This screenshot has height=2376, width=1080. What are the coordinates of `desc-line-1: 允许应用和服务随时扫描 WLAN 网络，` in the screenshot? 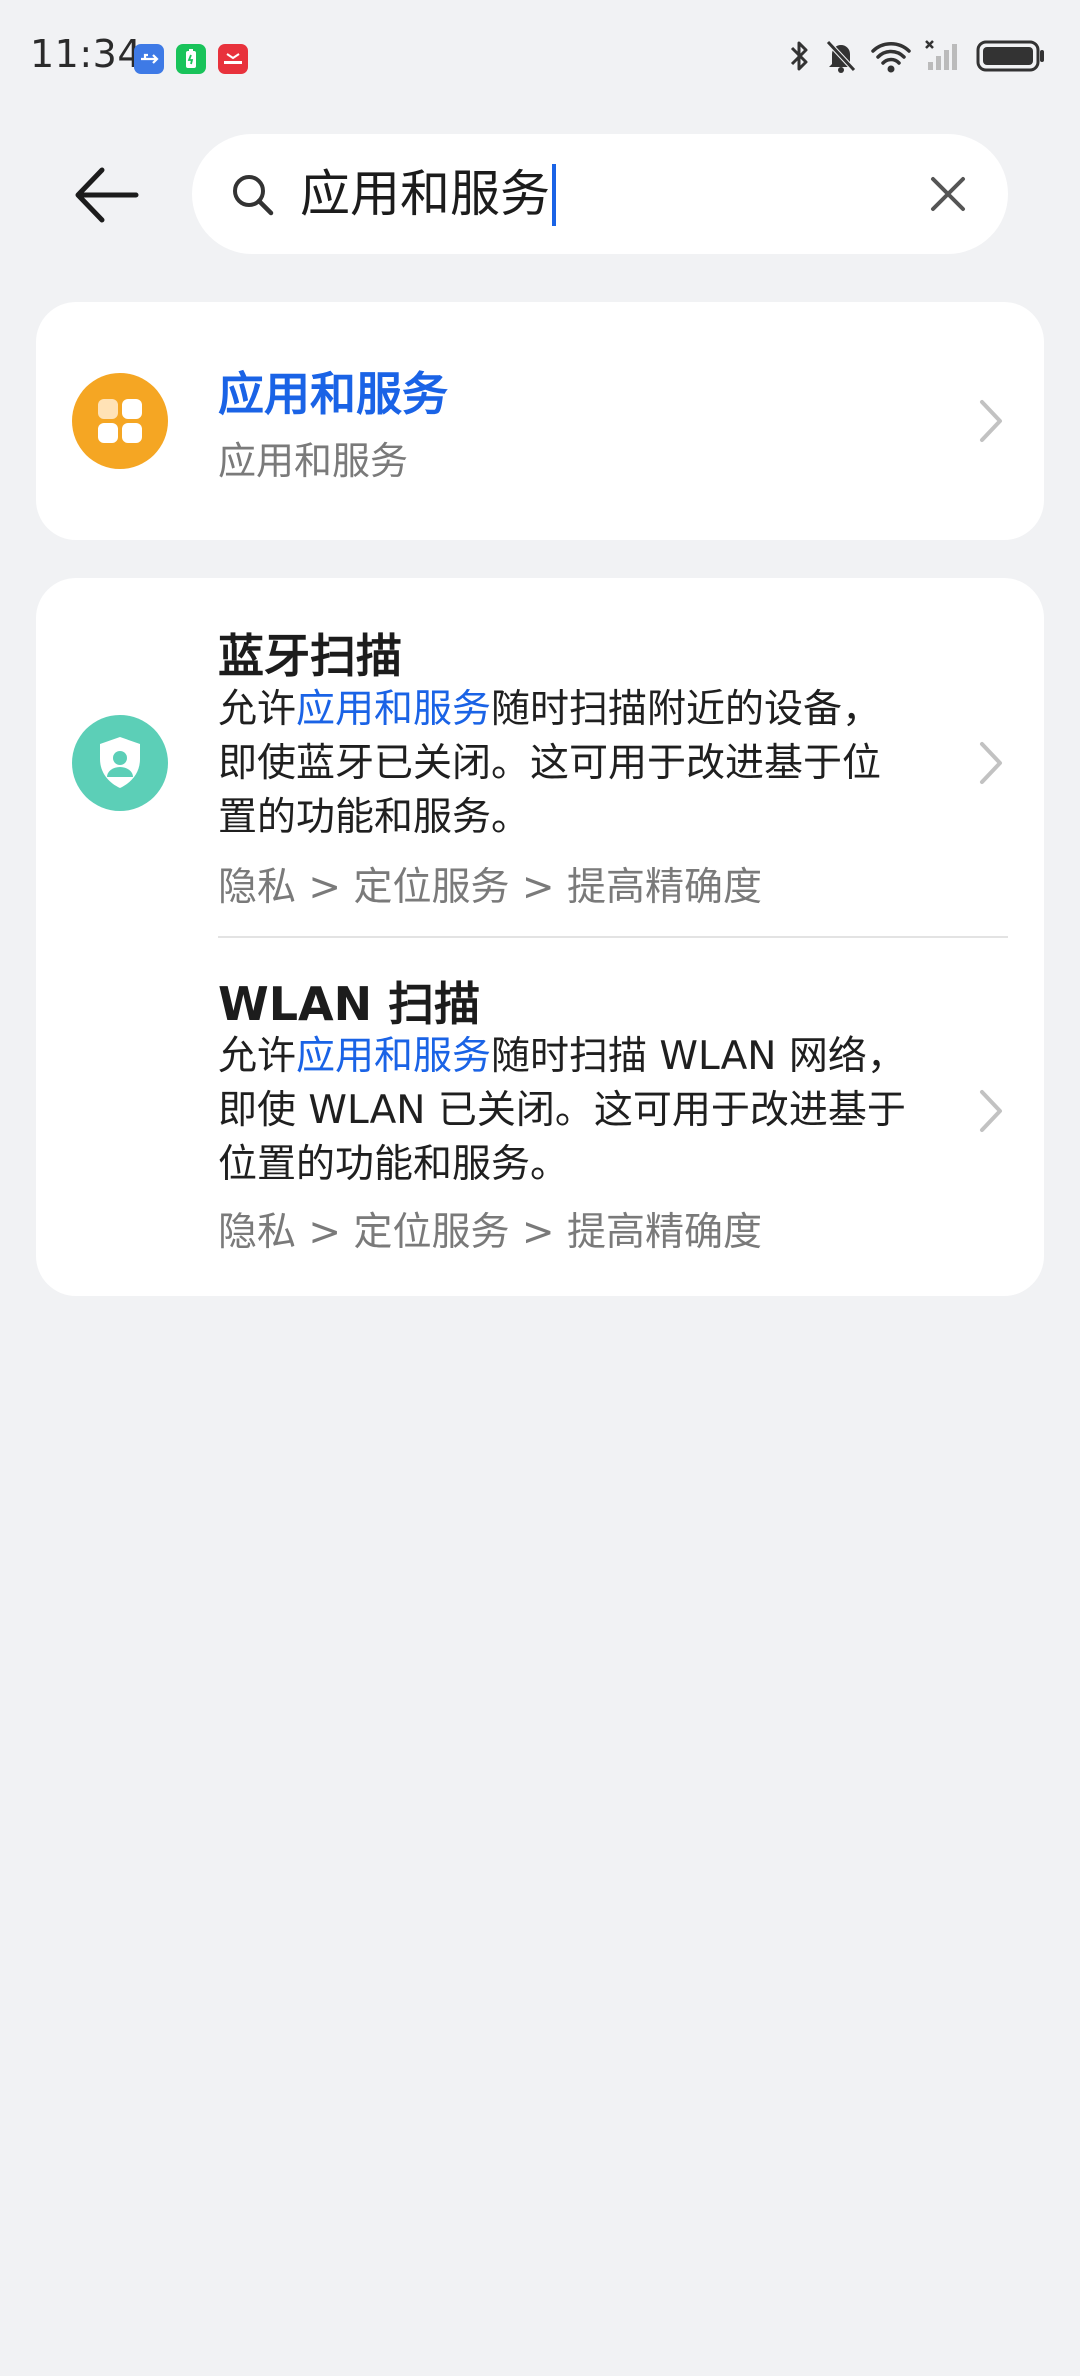 It's located at (588, 1057).